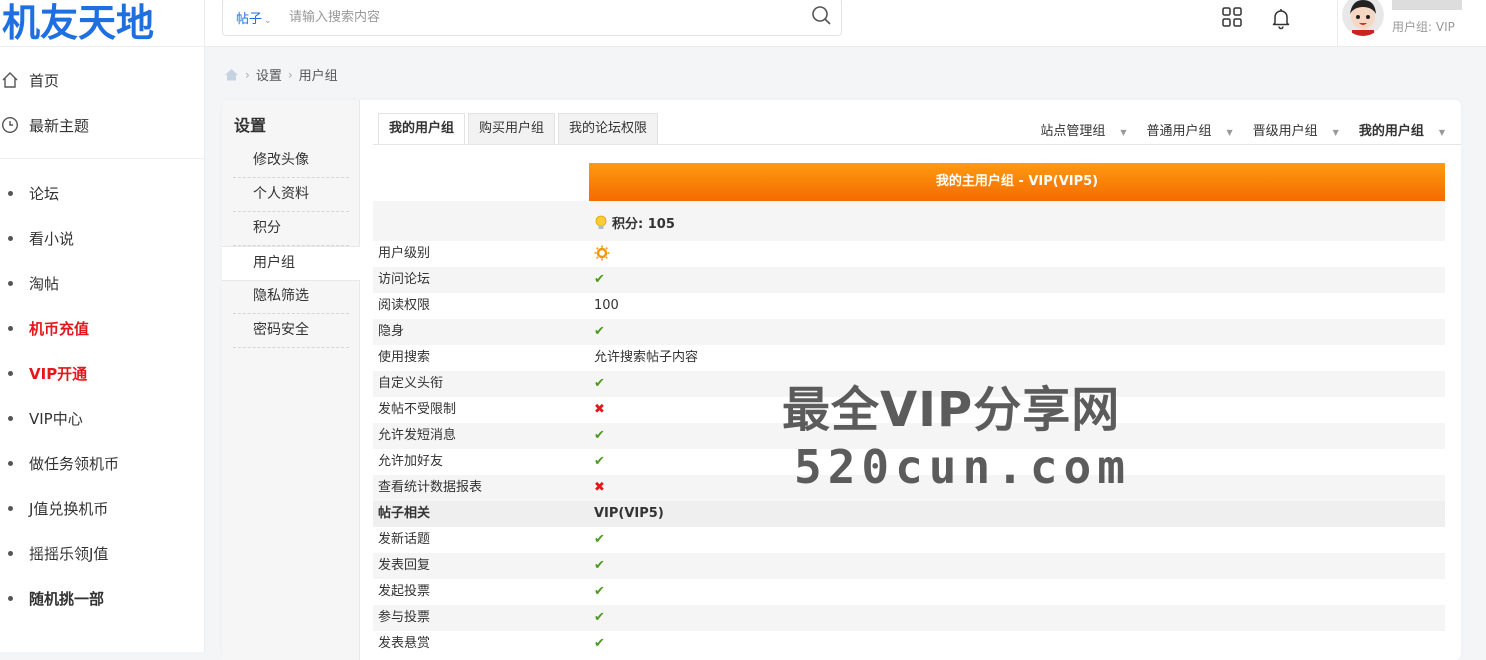 The image size is (1486, 660). Describe the element at coordinates (67, 598) in the screenshot. I see `sidebar-item-label: 随机挑一部` at that location.